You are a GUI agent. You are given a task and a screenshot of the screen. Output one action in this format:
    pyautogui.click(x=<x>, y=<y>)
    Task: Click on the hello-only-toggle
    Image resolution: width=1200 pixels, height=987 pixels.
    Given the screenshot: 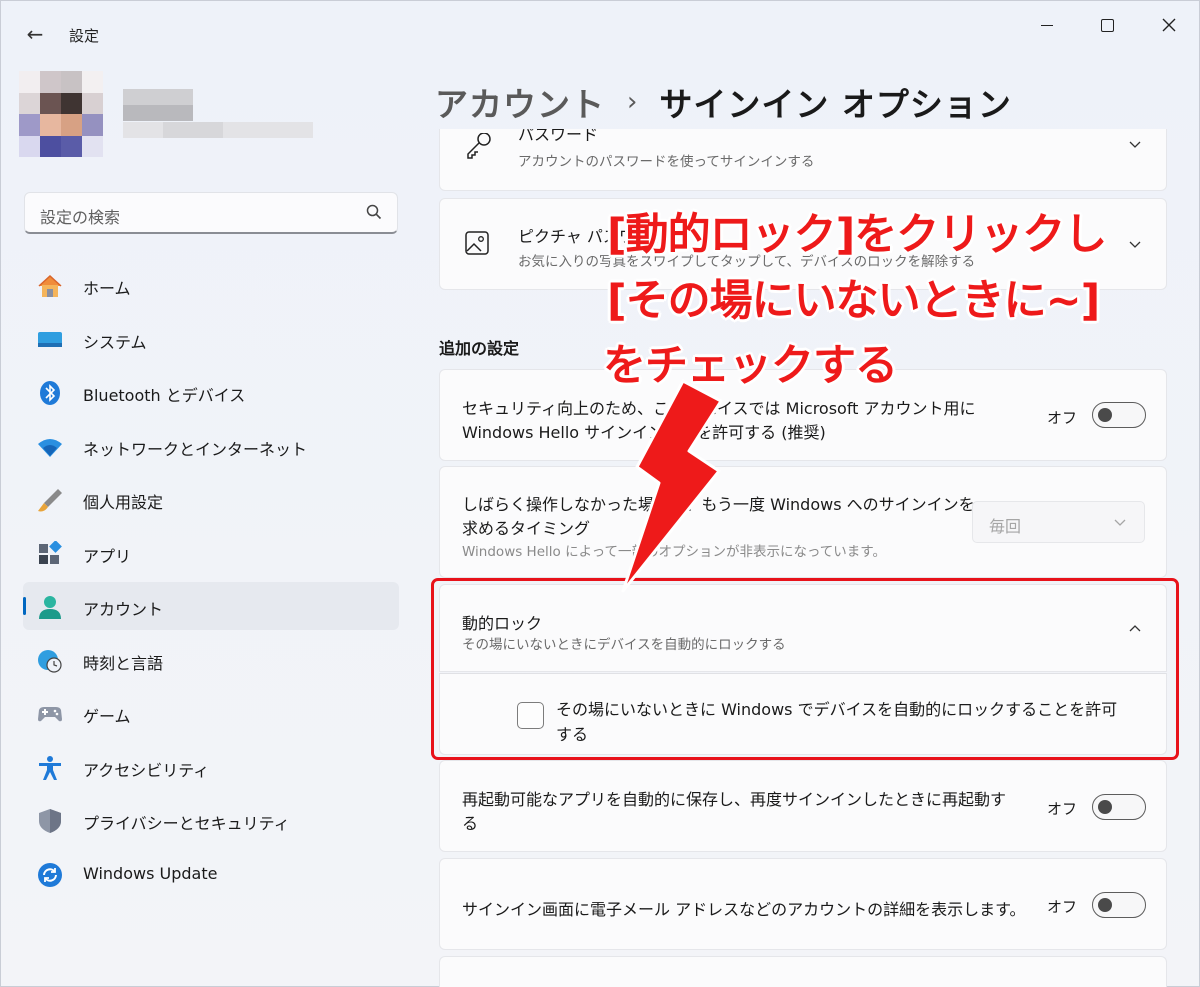 What is the action you would take?
    pyautogui.click(x=1119, y=415)
    